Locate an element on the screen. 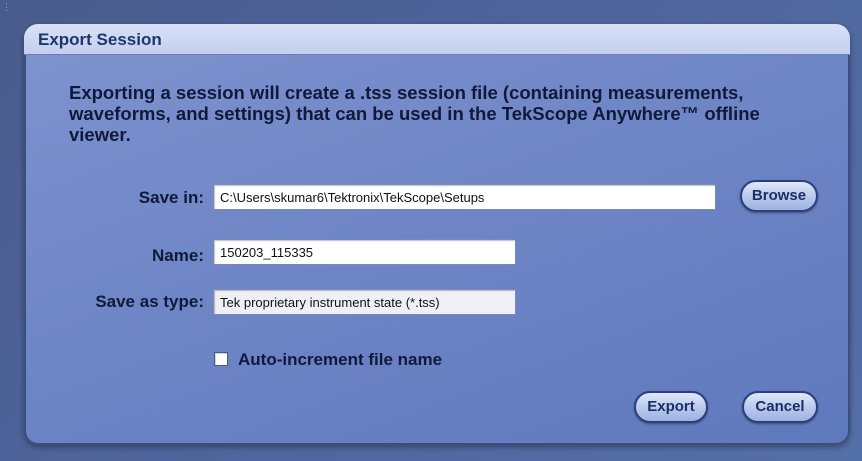  browse-button: Browse is located at coordinates (779, 196).